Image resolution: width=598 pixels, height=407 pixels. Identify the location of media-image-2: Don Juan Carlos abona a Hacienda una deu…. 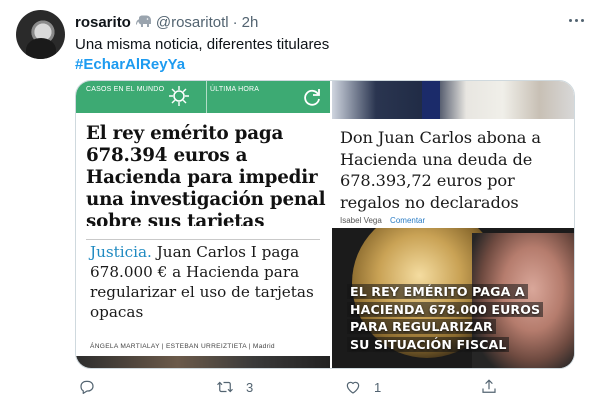
(453, 153).